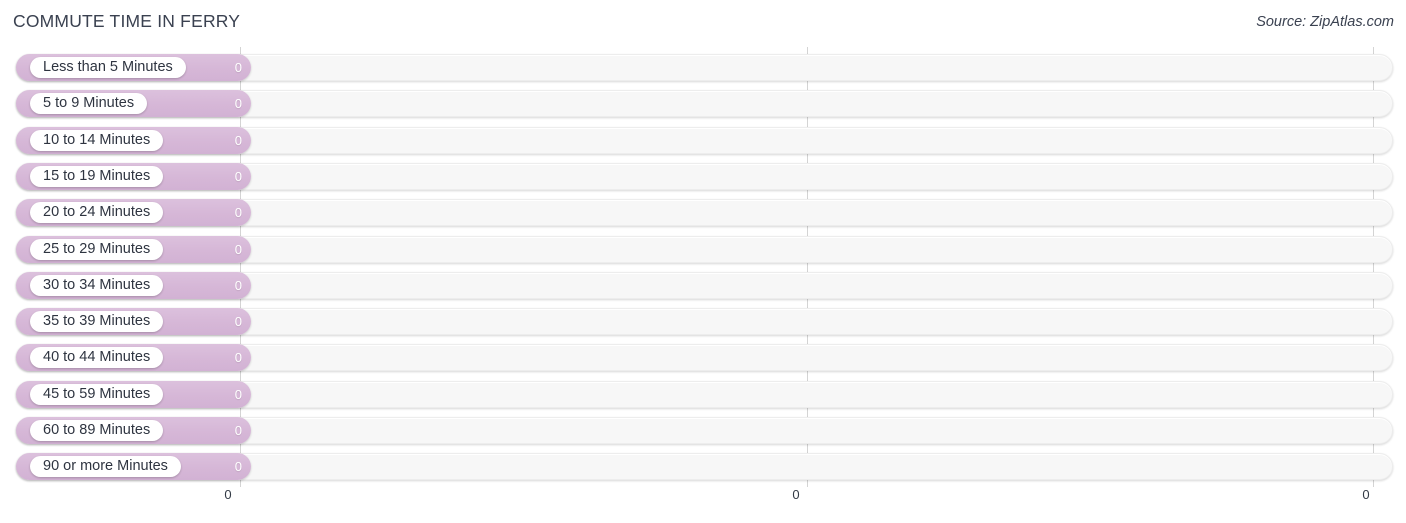 The height and width of the screenshot is (523, 1406). What do you see at coordinates (97, 249) in the screenshot?
I see `bar-category-label: 25 to 29 Minutes` at bounding box center [97, 249].